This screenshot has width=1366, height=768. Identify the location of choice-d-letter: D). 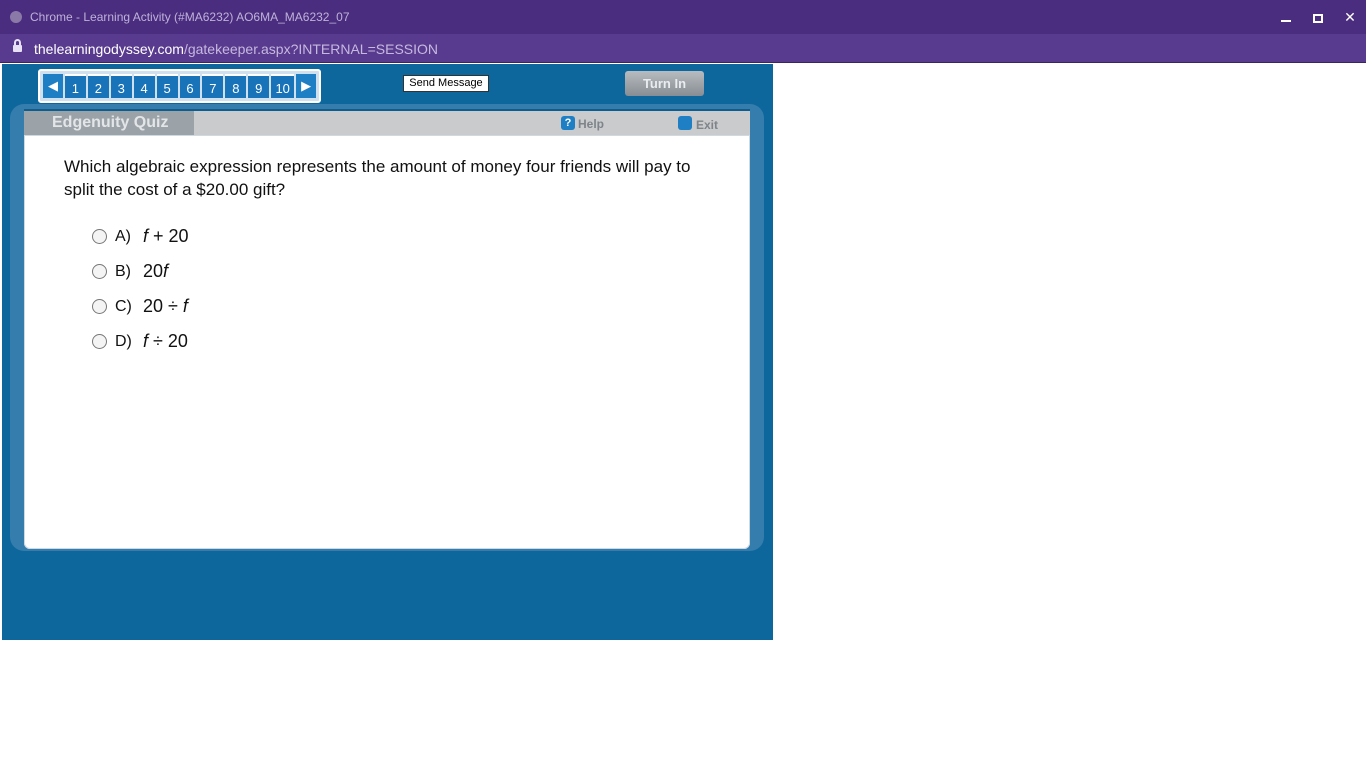
(123, 341).